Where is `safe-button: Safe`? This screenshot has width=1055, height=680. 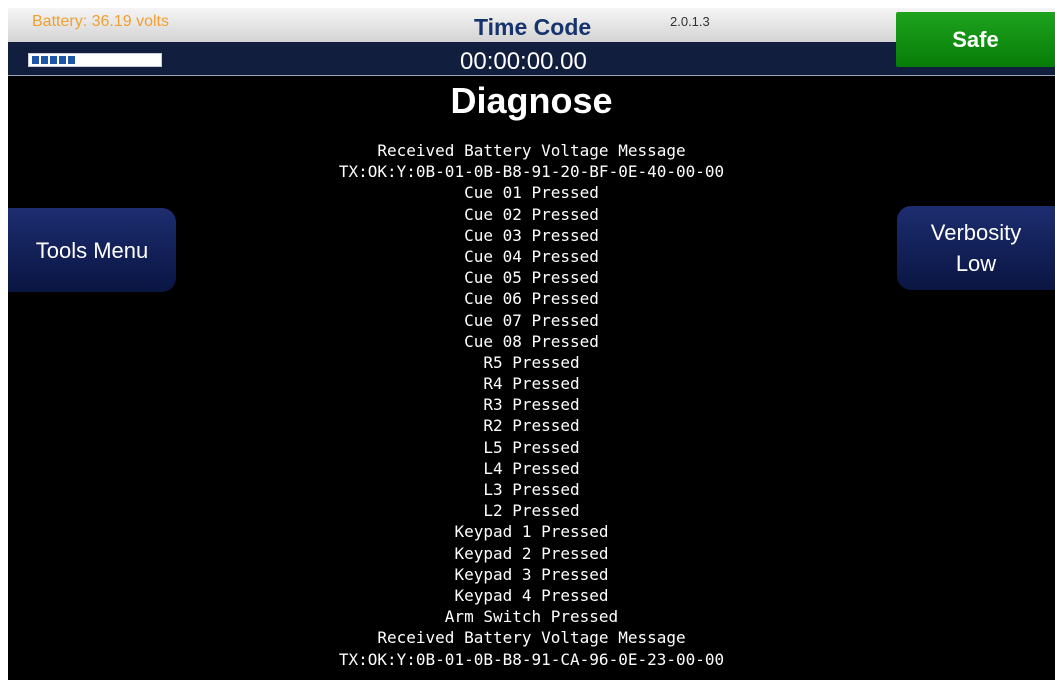 safe-button: Safe is located at coordinates (975, 39).